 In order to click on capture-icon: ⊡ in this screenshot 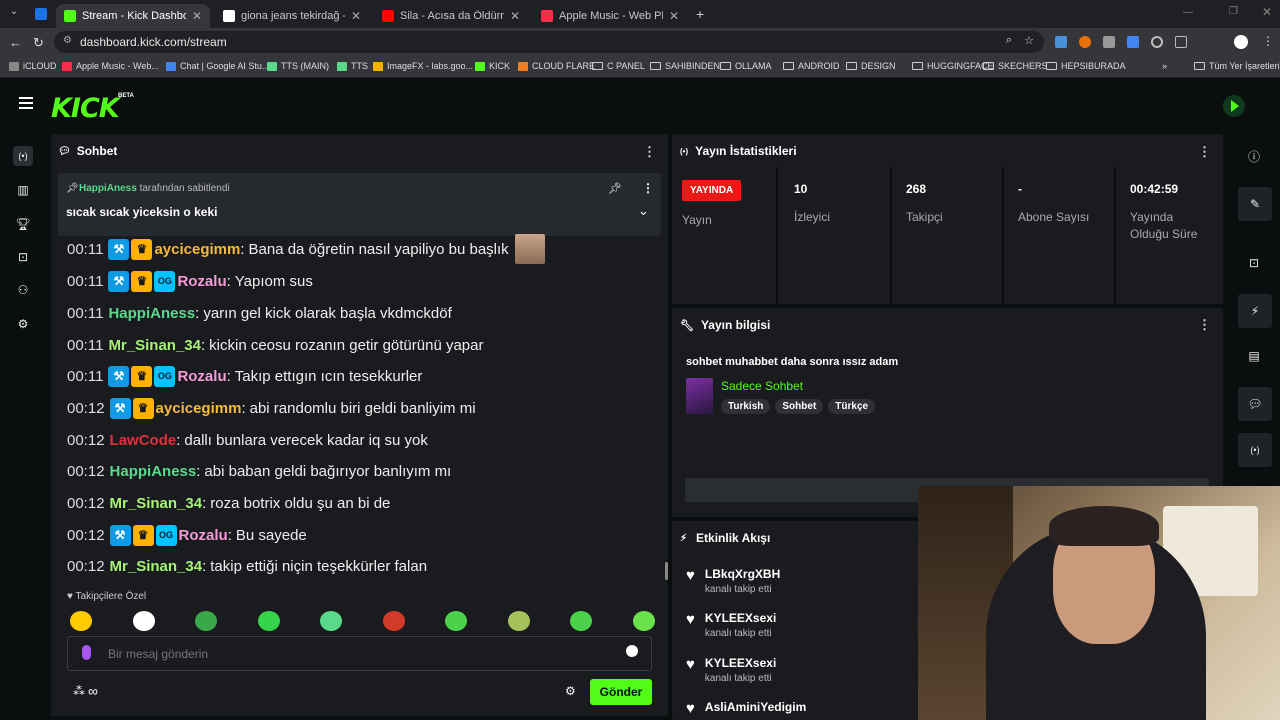, I will do `click(1254, 263)`.